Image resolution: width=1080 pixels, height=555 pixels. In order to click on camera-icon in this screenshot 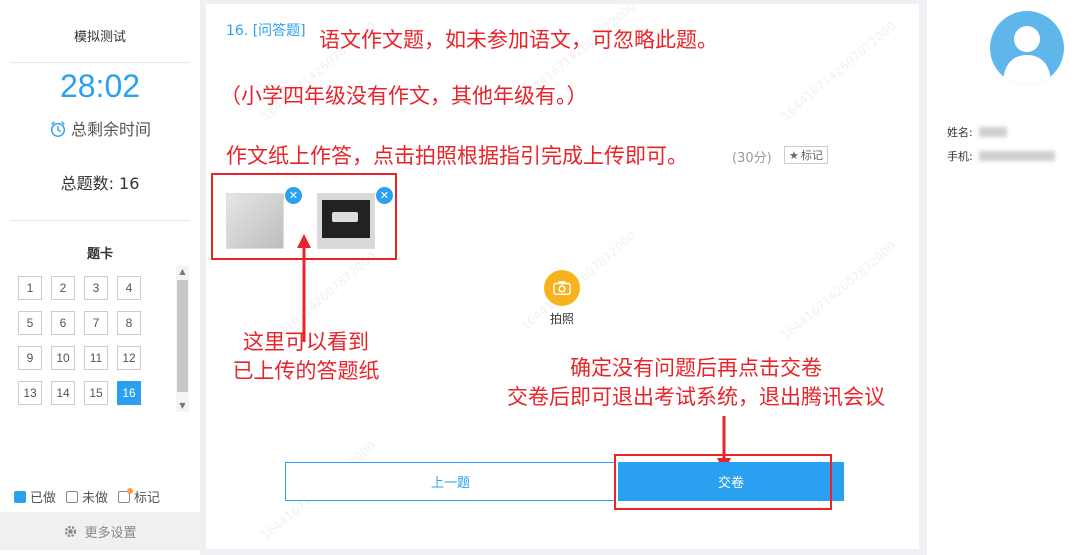, I will do `click(562, 288)`.